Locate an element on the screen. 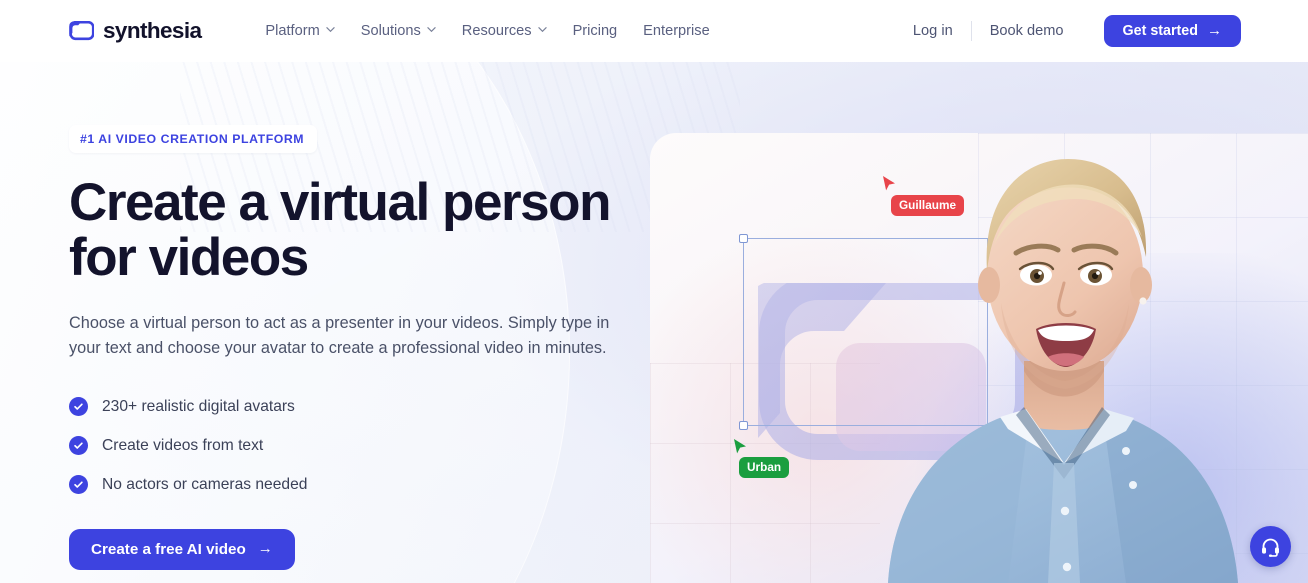 This screenshot has width=1308, height=583. nav-label: Enterprise is located at coordinates (676, 31).